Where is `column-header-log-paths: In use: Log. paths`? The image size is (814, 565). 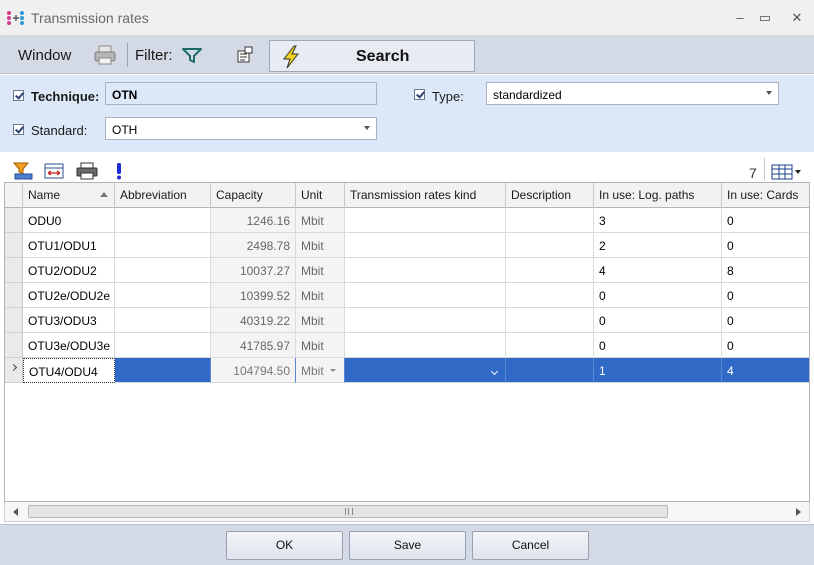
column-header-log-paths: In use: Log. paths is located at coordinates (658, 195).